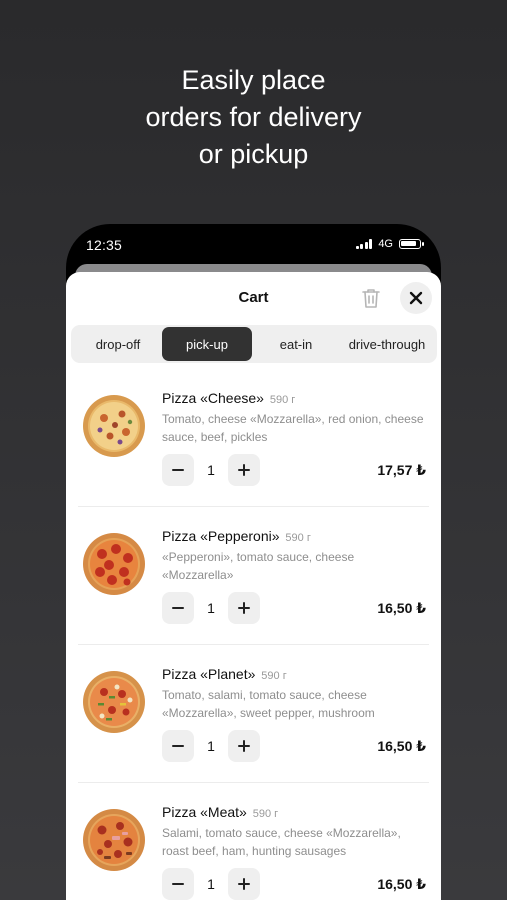 The height and width of the screenshot is (900, 507). I want to click on item-title: Pizza «Planet», so click(209, 674).